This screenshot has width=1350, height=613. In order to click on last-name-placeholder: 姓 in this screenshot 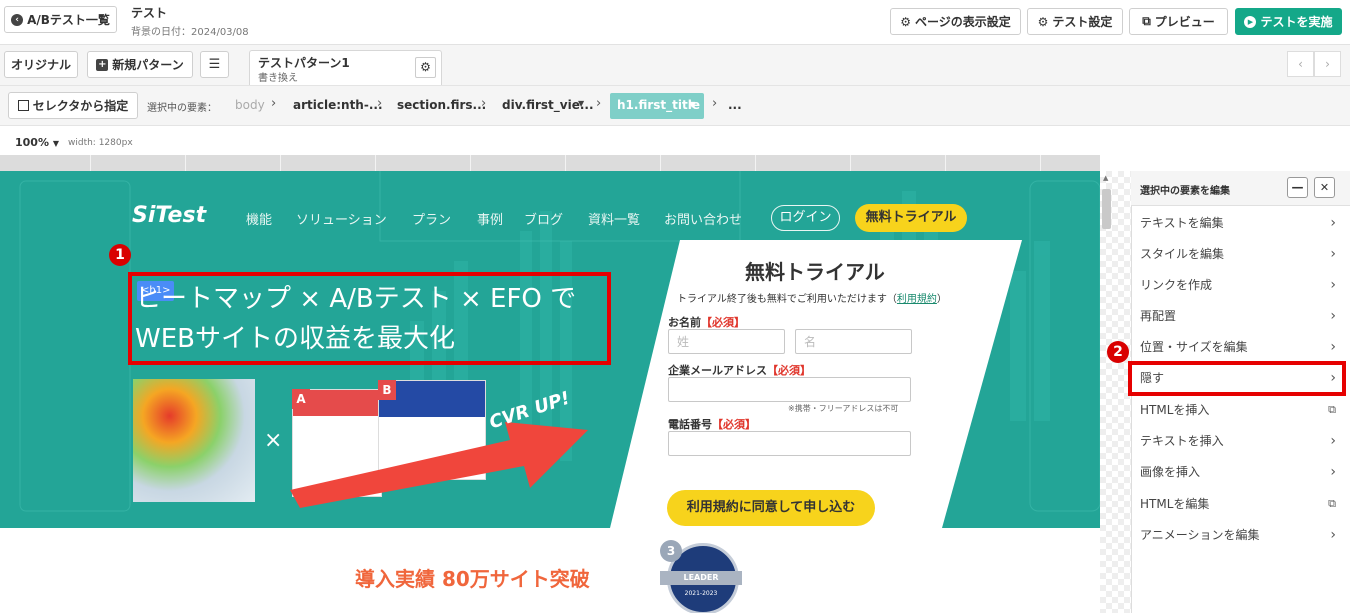, I will do `click(683, 342)`.